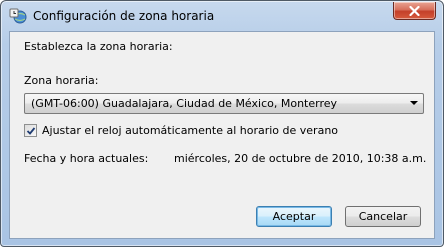  I want to click on dst-checkbox, so click(30, 130).